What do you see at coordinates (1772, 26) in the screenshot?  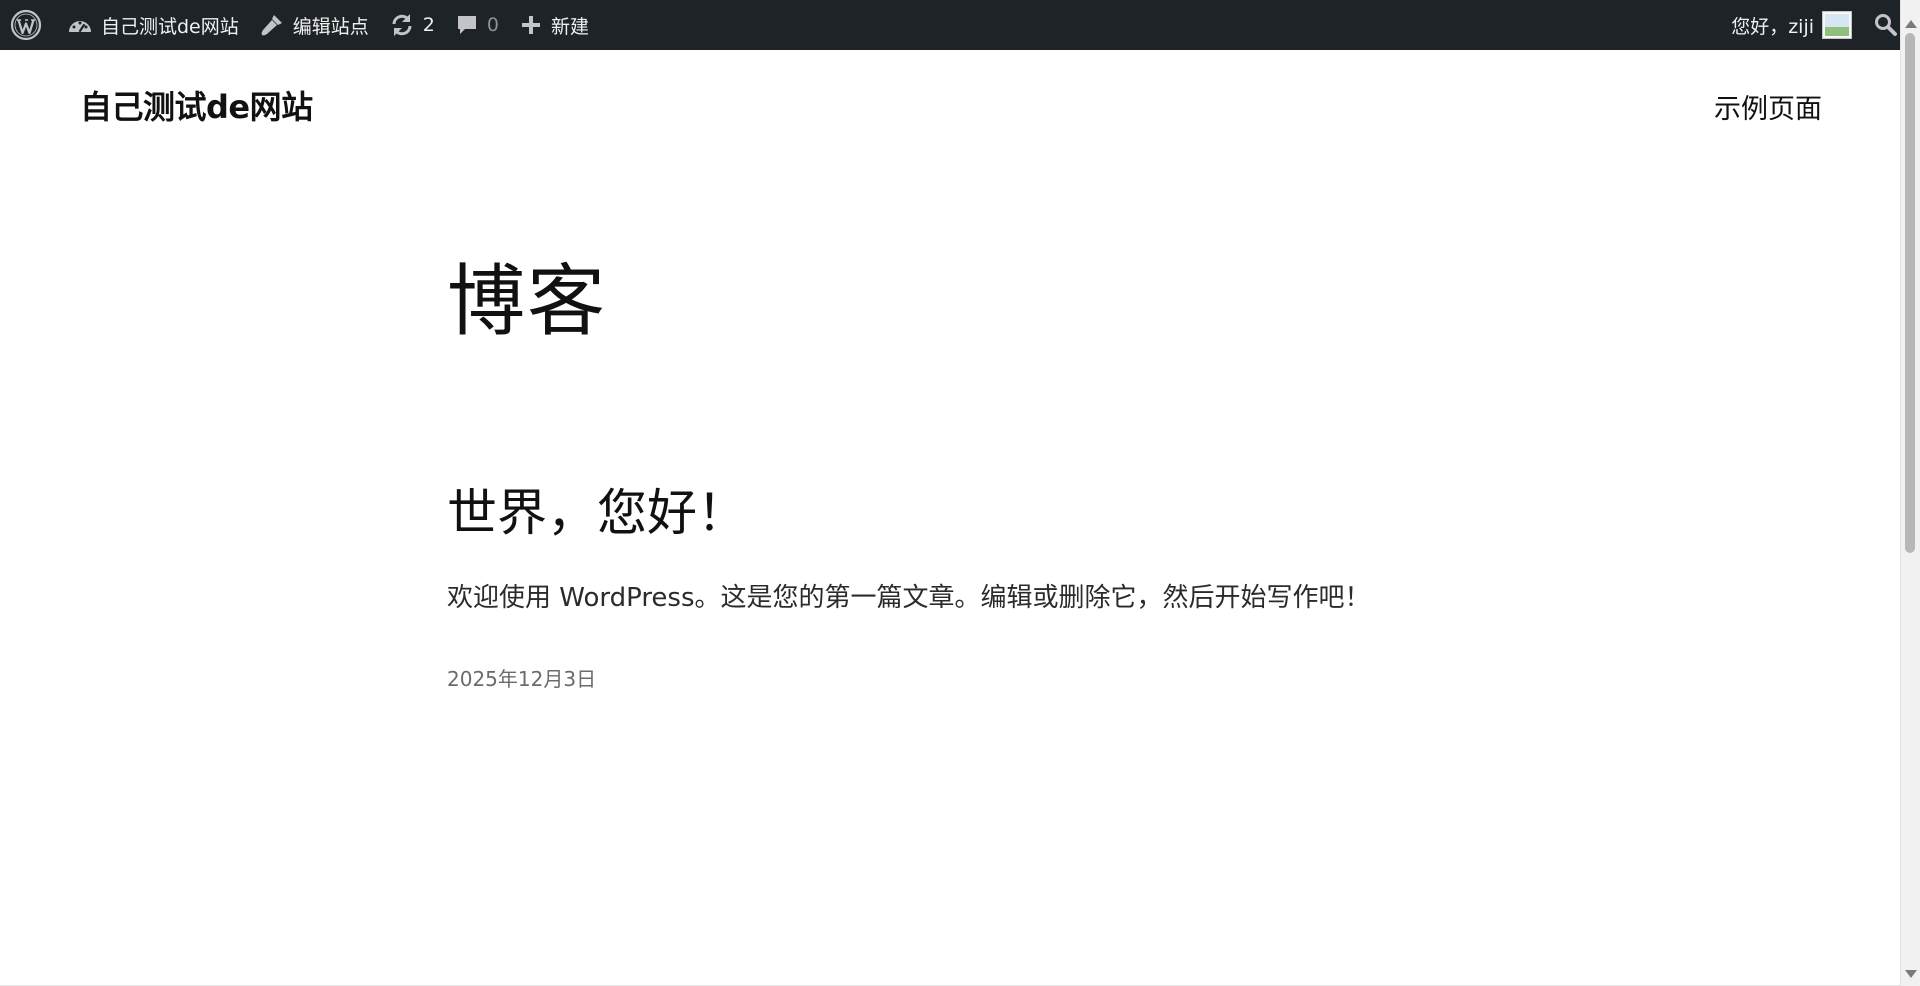 I see `howdy-label: 您好，ziji` at bounding box center [1772, 26].